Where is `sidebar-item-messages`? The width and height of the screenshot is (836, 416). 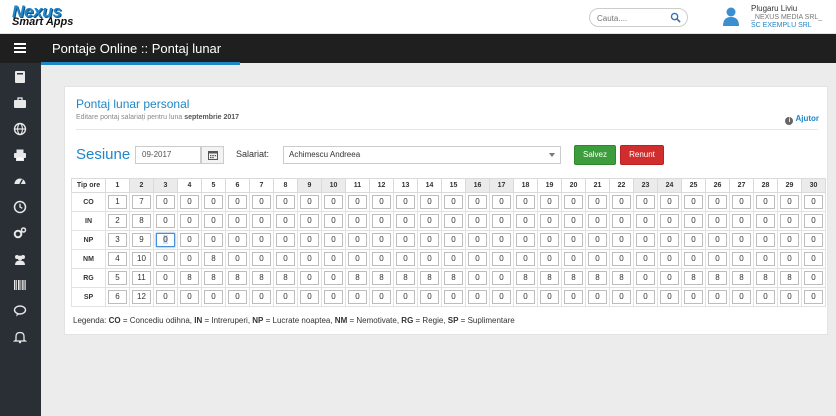 sidebar-item-messages is located at coordinates (20, 311).